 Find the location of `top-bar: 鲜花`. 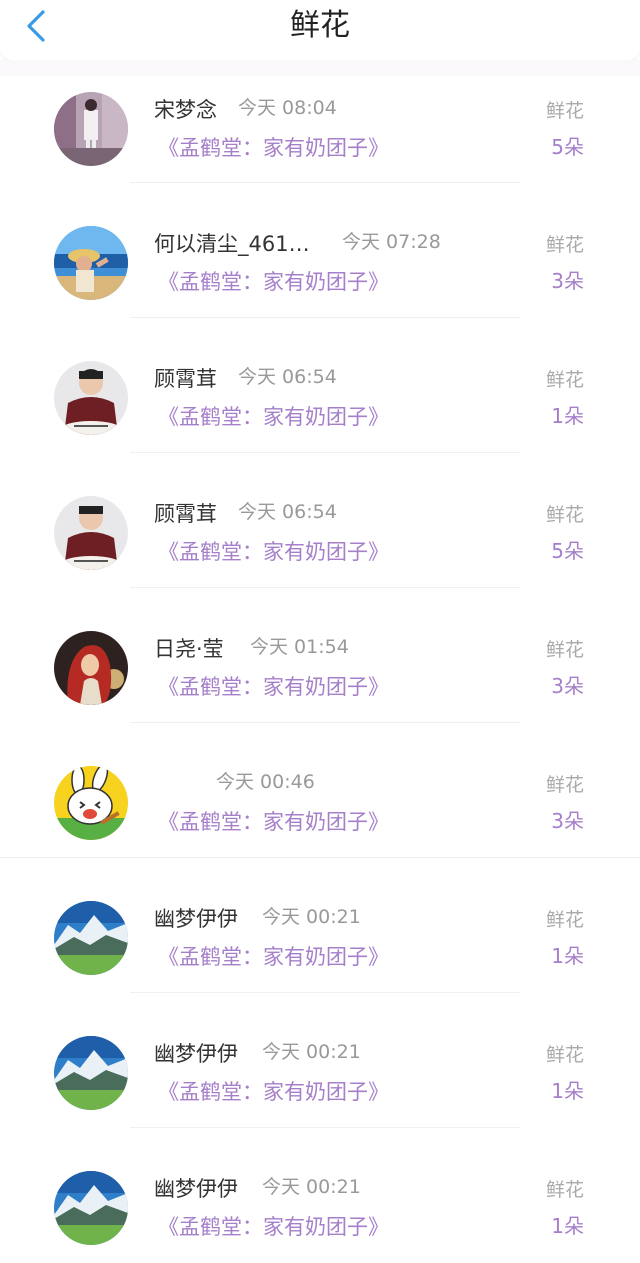

top-bar: 鲜花 is located at coordinates (320, 30).